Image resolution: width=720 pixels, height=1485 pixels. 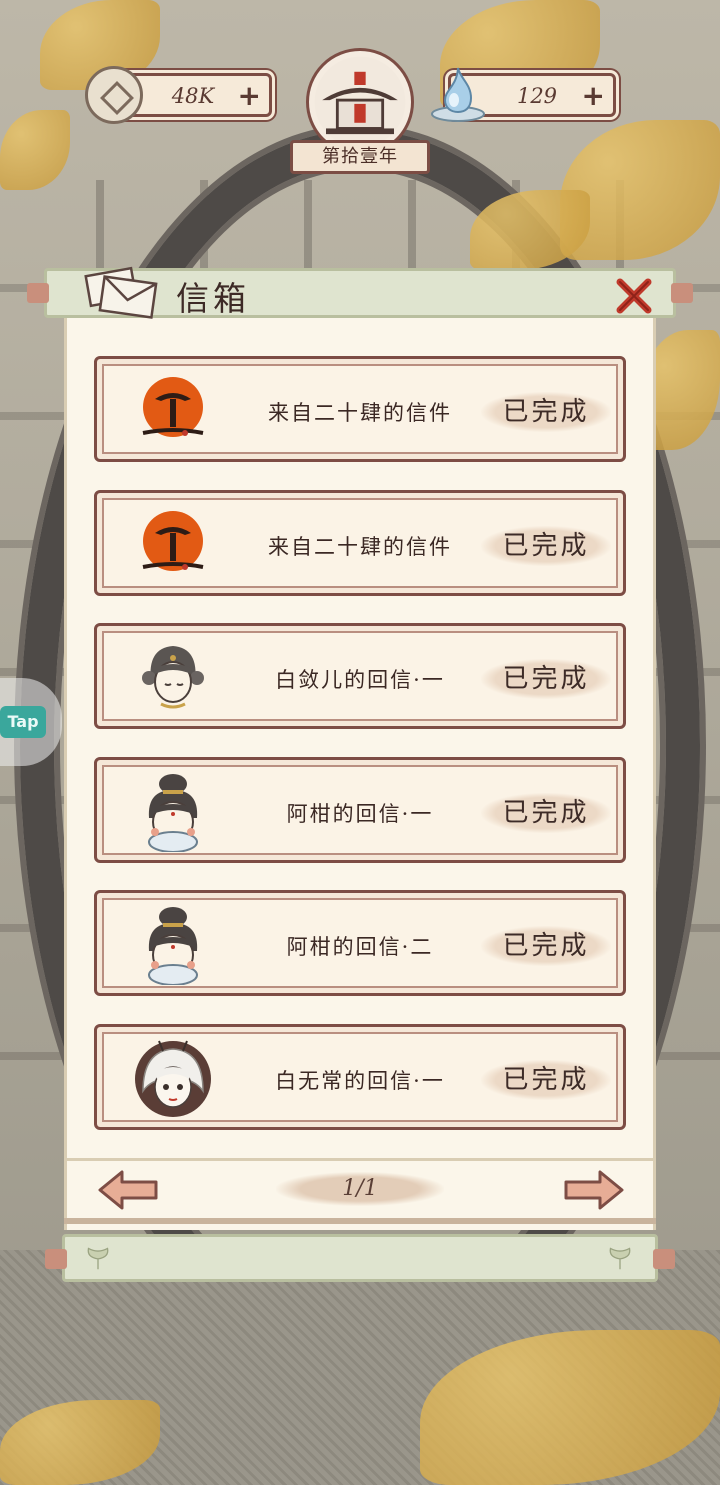 I want to click on mail-title: 阿柑的回信·一, so click(x=360, y=813).